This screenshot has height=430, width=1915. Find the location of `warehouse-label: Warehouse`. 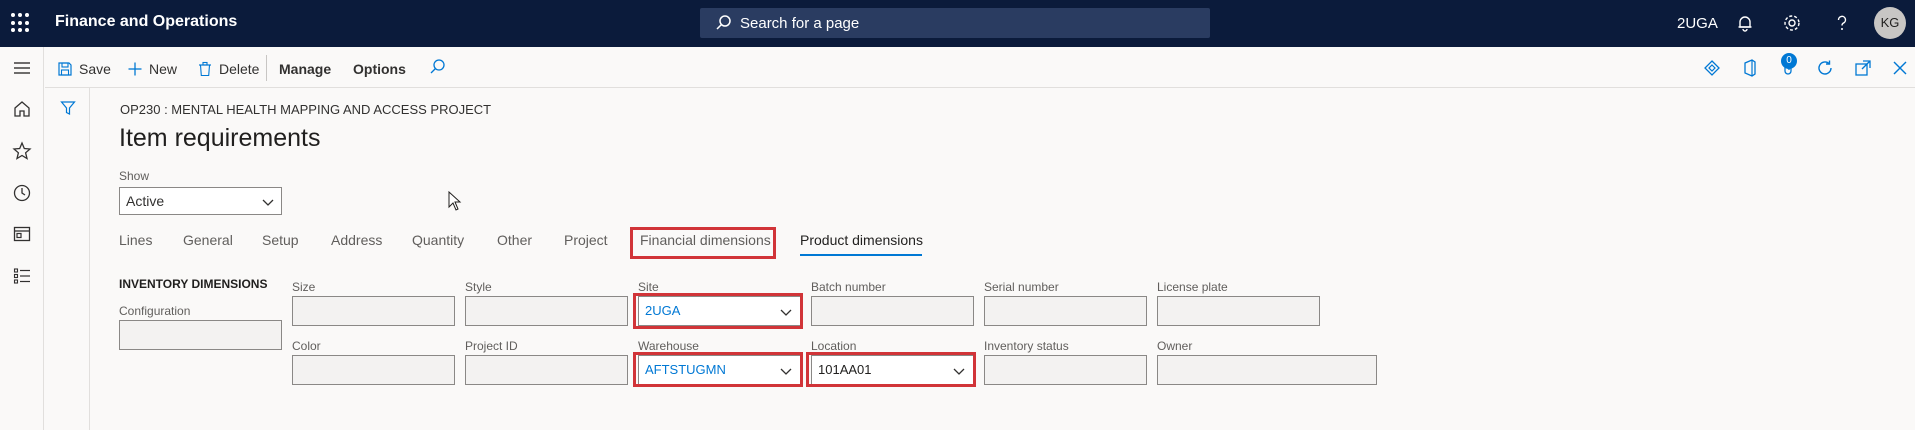

warehouse-label: Warehouse is located at coordinates (668, 346).